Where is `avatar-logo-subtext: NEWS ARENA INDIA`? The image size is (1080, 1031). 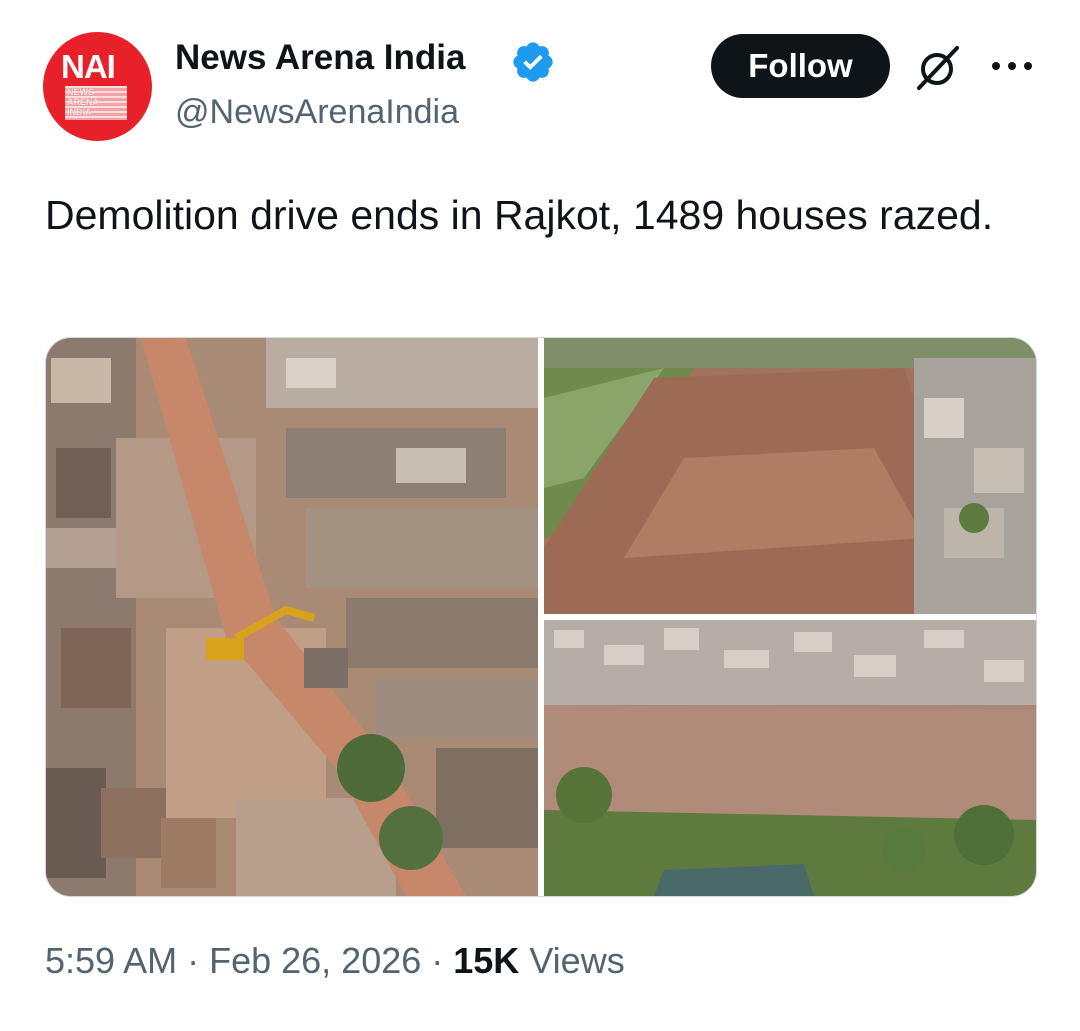
avatar-logo-subtext: NEWS ARENA INDIA is located at coordinates (83, 102).